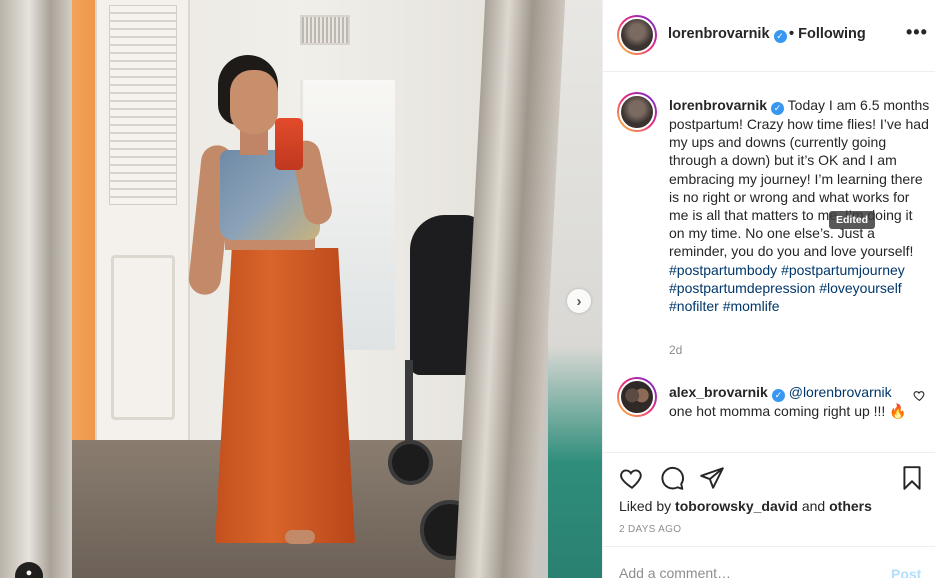 This screenshot has width=935, height=578. Describe the element at coordinates (637, 112) in the screenshot. I see `caption-avatar` at that location.